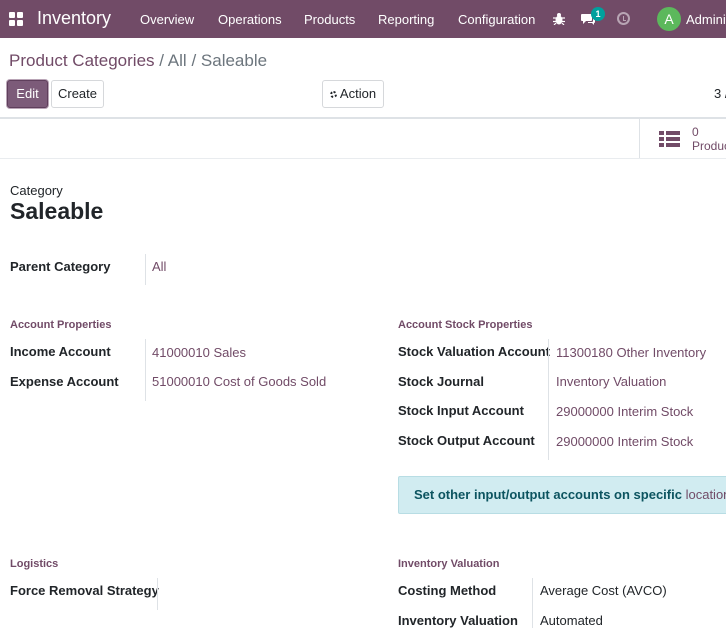  Describe the element at coordinates (57, 211) in the screenshot. I see `category-name: Saleable` at that location.